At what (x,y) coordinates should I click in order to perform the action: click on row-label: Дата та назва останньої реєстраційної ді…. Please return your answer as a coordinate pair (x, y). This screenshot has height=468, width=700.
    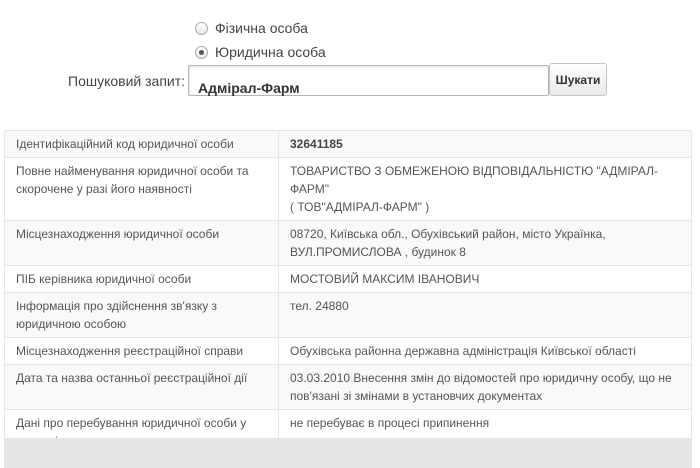
    Looking at the image, I should click on (141, 387).